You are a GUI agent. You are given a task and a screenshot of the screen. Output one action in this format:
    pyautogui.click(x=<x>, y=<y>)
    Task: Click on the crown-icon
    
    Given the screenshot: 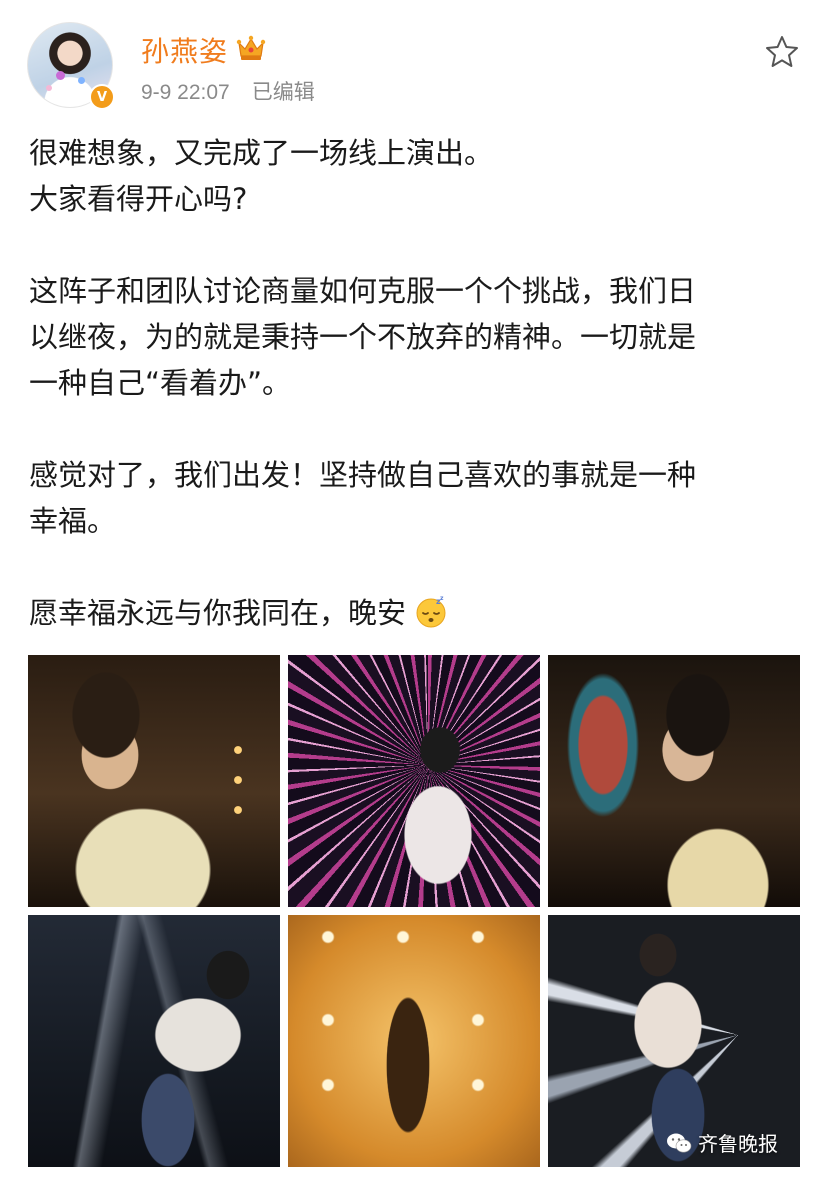 What is the action you would take?
    pyautogui.click(x=251, y=47)
    